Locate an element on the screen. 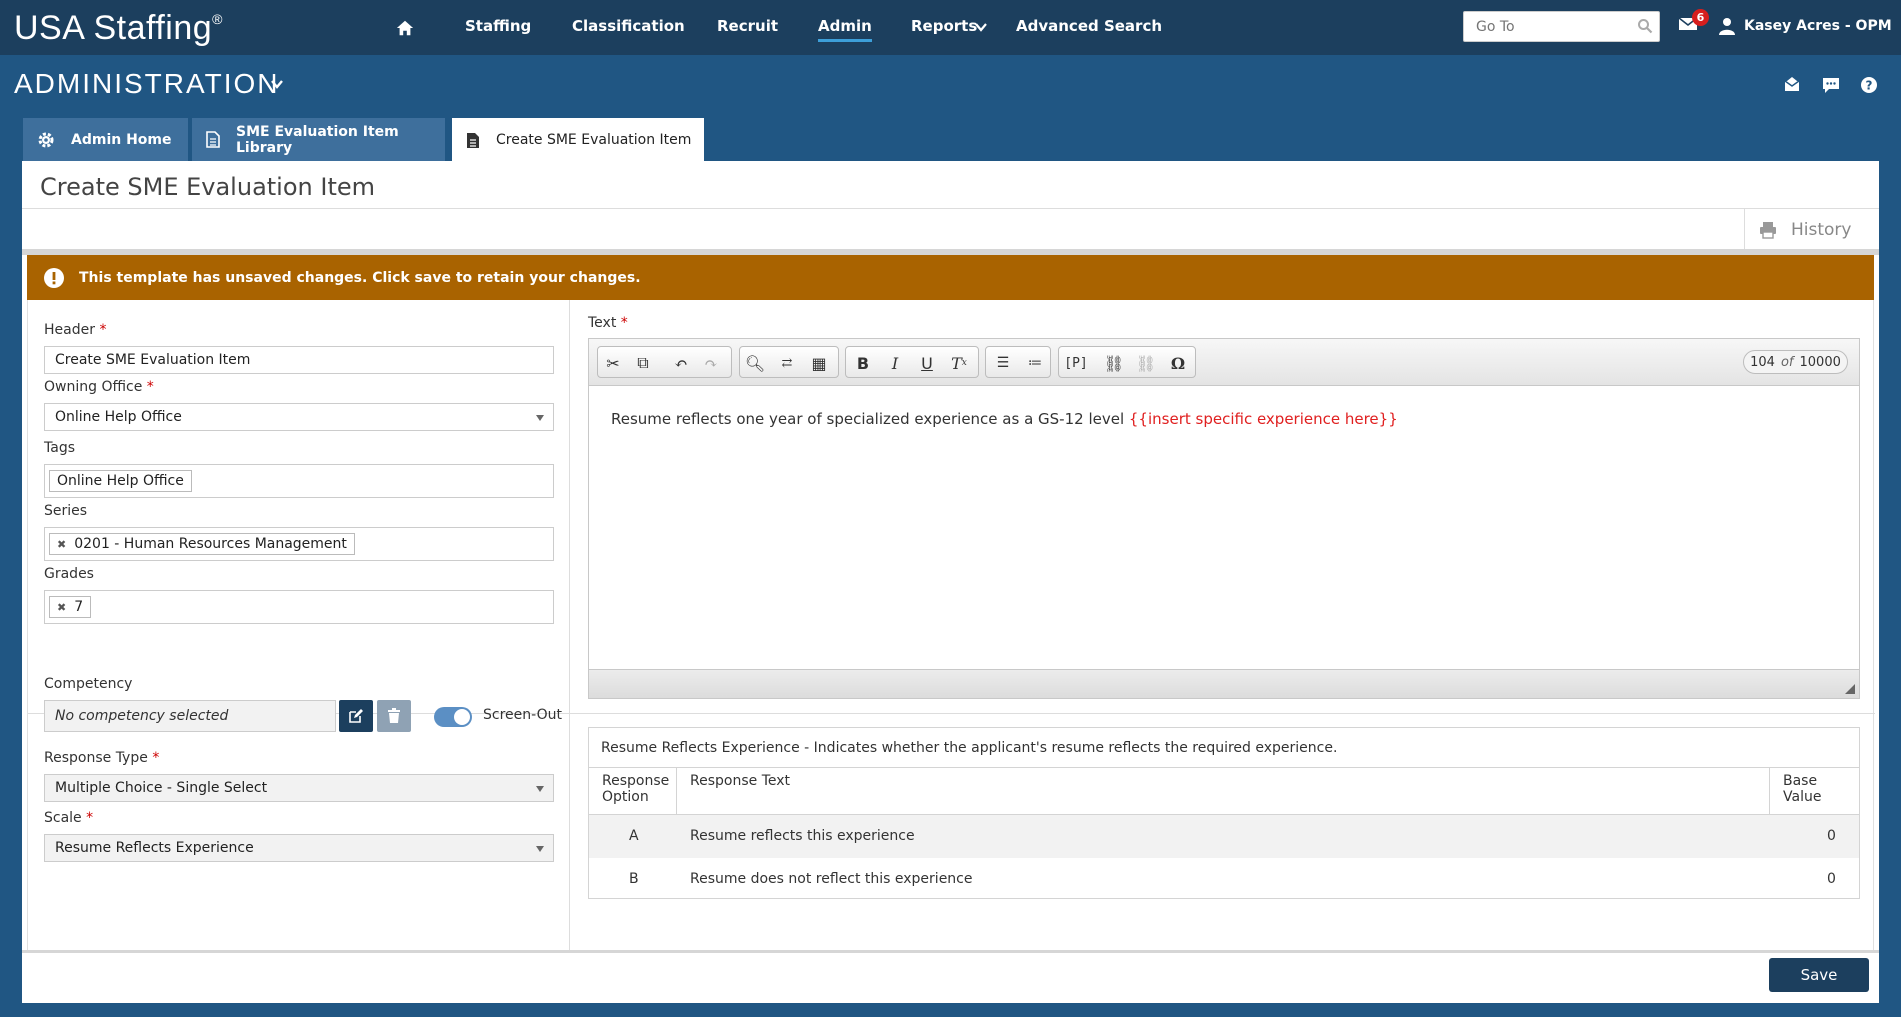 This screenshot has width=1901, height=1017. section-title: ADMINISTRATION is located at coordinates (146, 84).